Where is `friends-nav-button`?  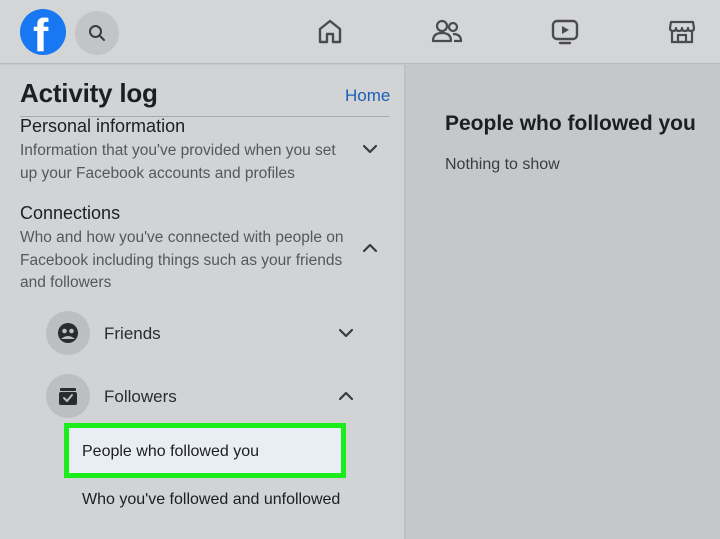 friends-nav-button is located at coordinates (447, 31).